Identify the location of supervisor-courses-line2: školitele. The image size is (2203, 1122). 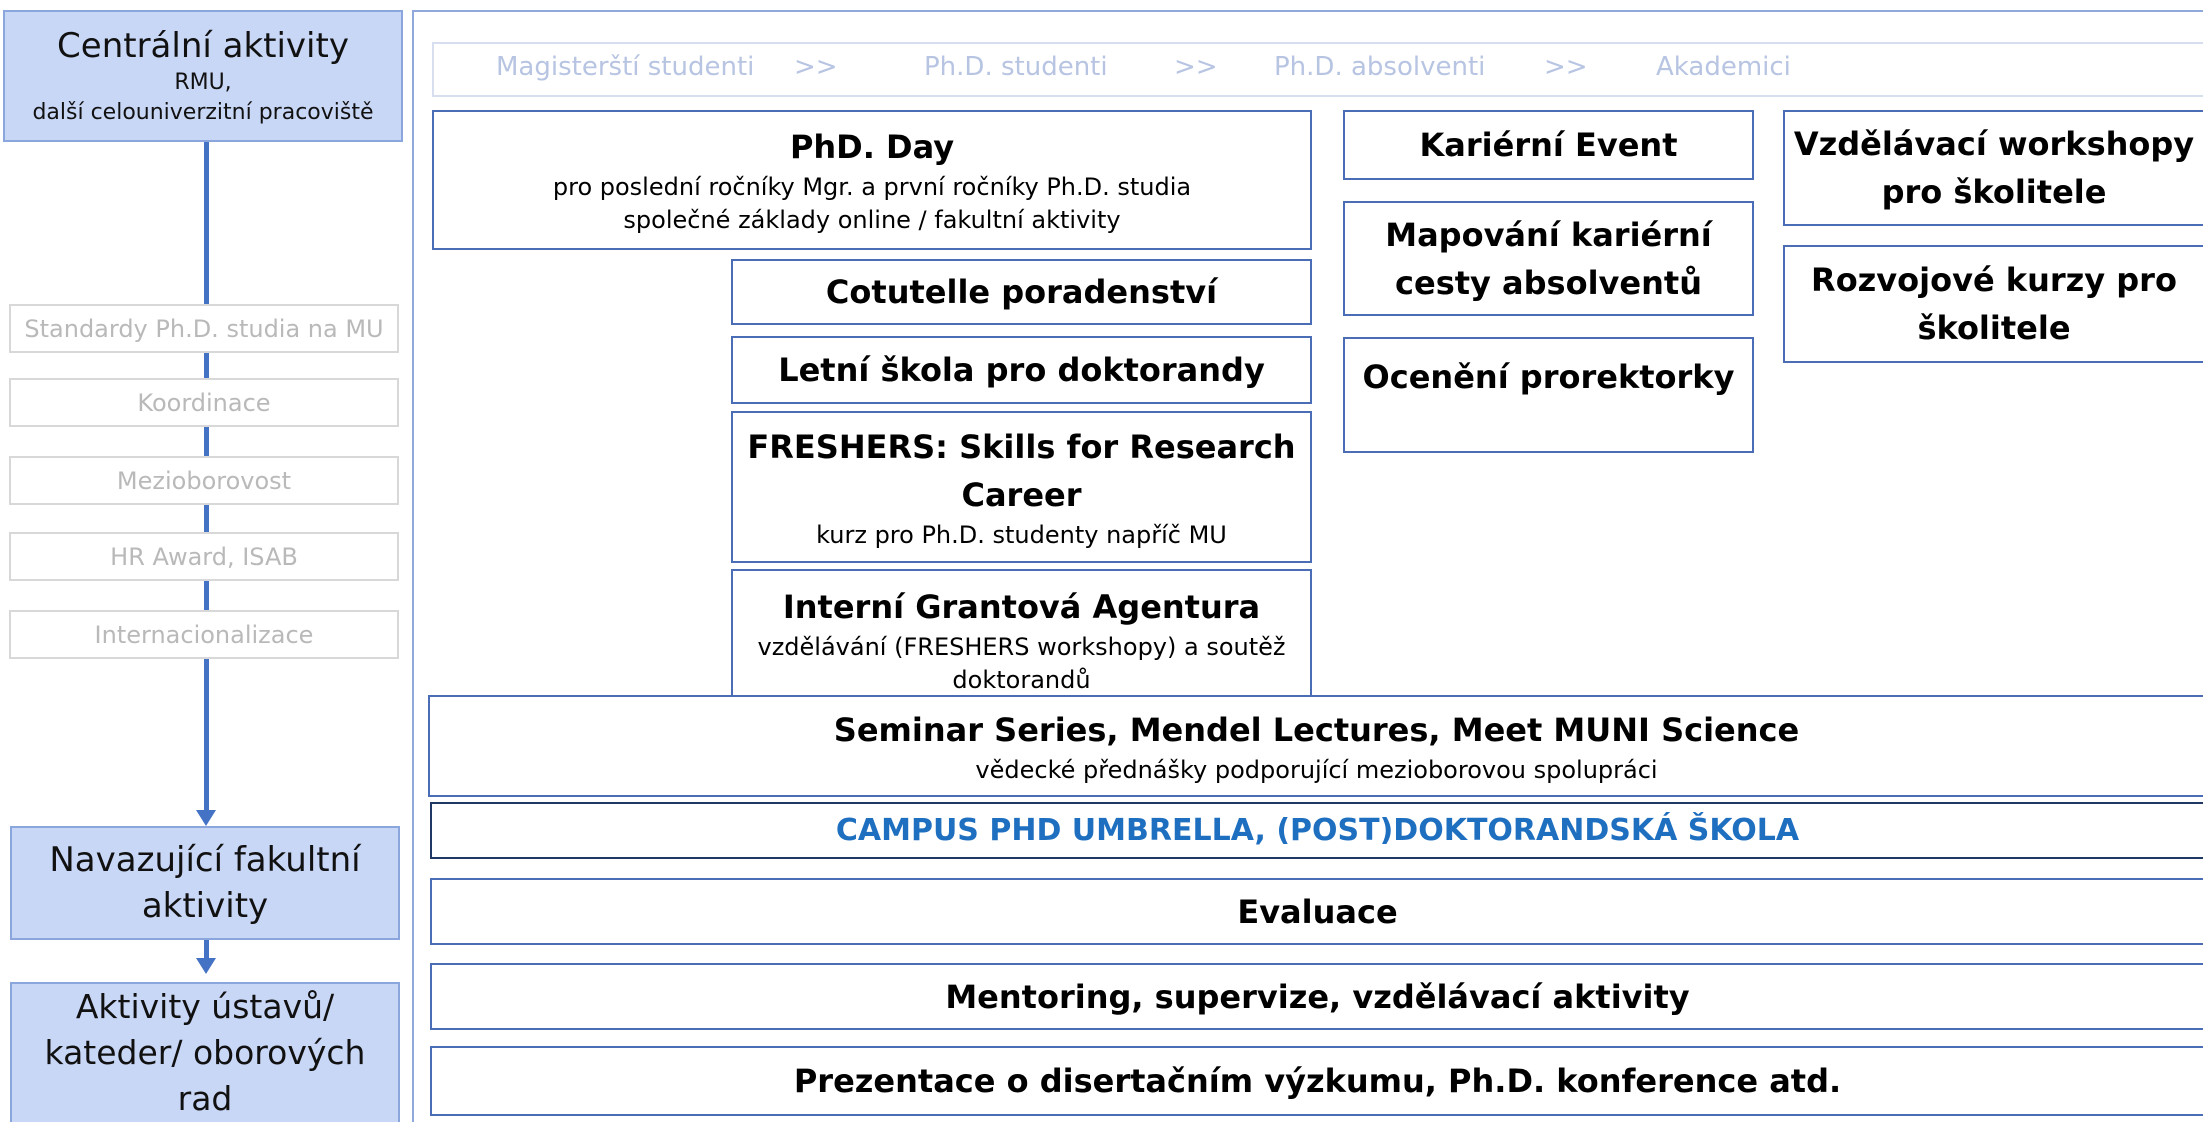
(1994, 328).